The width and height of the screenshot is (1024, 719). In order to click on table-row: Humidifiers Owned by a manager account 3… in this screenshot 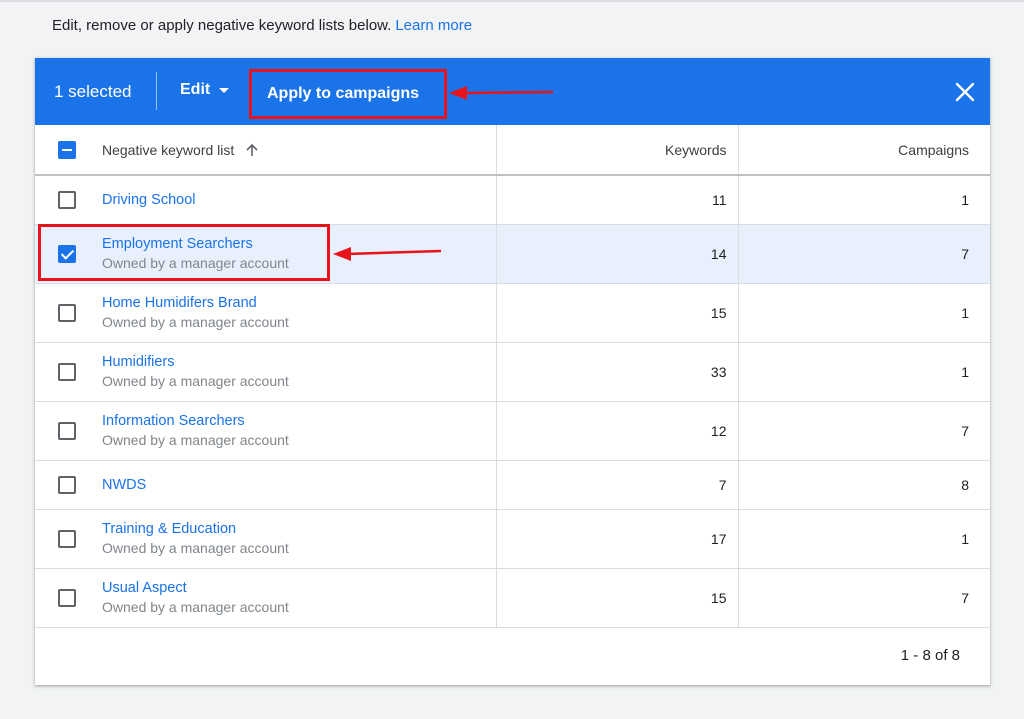, I will do `click(512, 372)`.